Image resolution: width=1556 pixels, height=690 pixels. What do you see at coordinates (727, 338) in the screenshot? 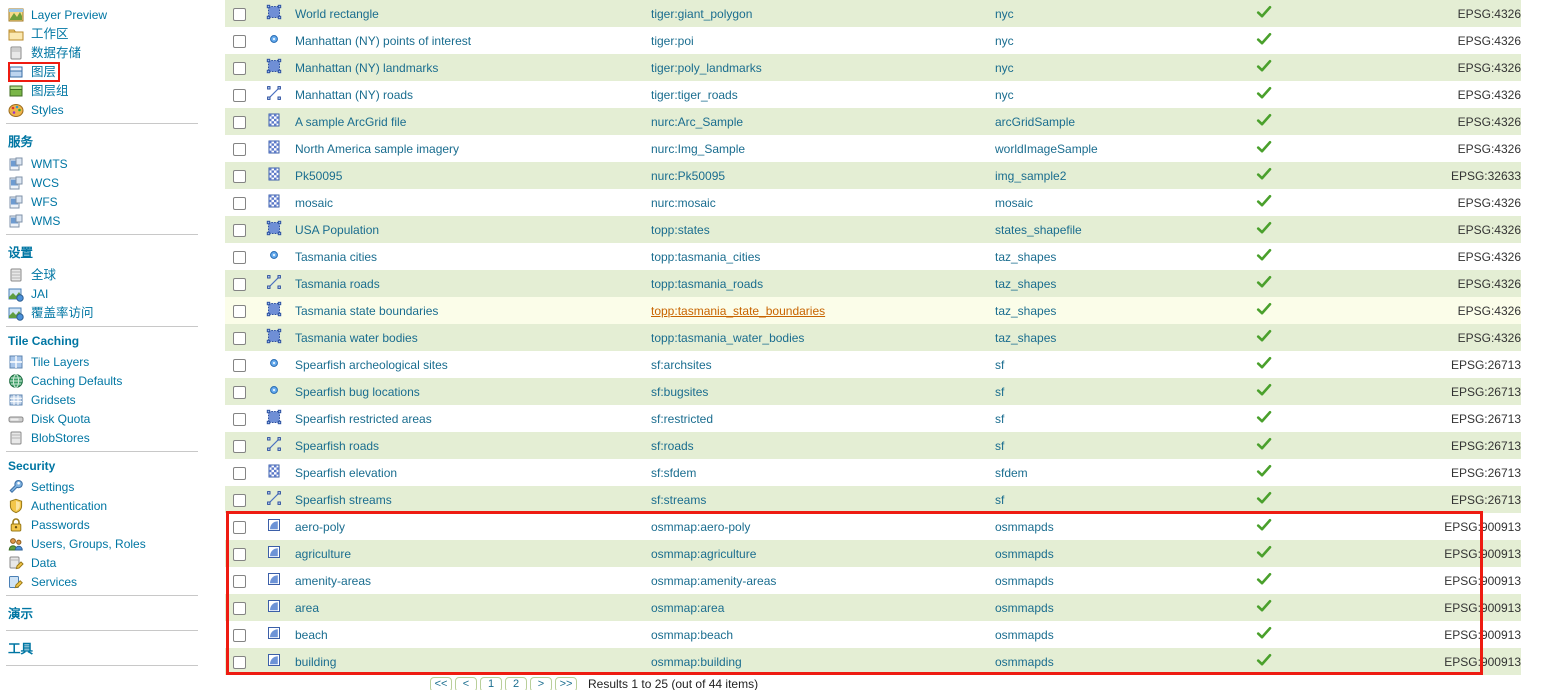
I see `layer-name-link: topp:tasmania_water_bodies` at bounding box center [727, 338].